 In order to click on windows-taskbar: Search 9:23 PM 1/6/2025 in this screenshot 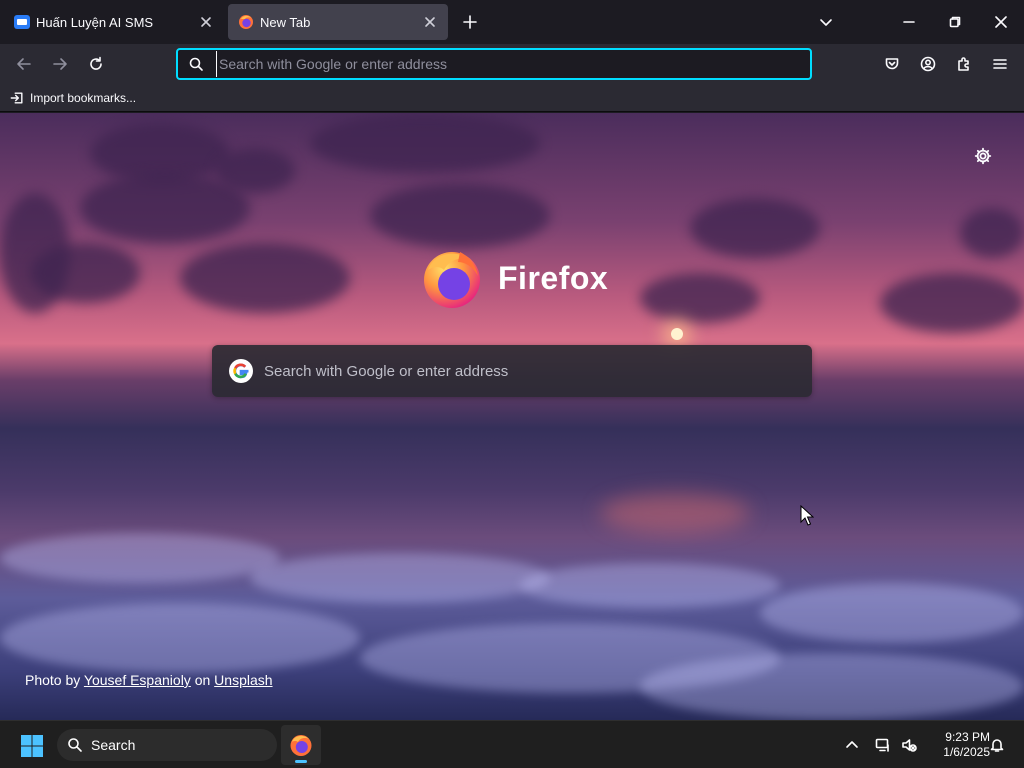, I will do `click(512, 744)`.